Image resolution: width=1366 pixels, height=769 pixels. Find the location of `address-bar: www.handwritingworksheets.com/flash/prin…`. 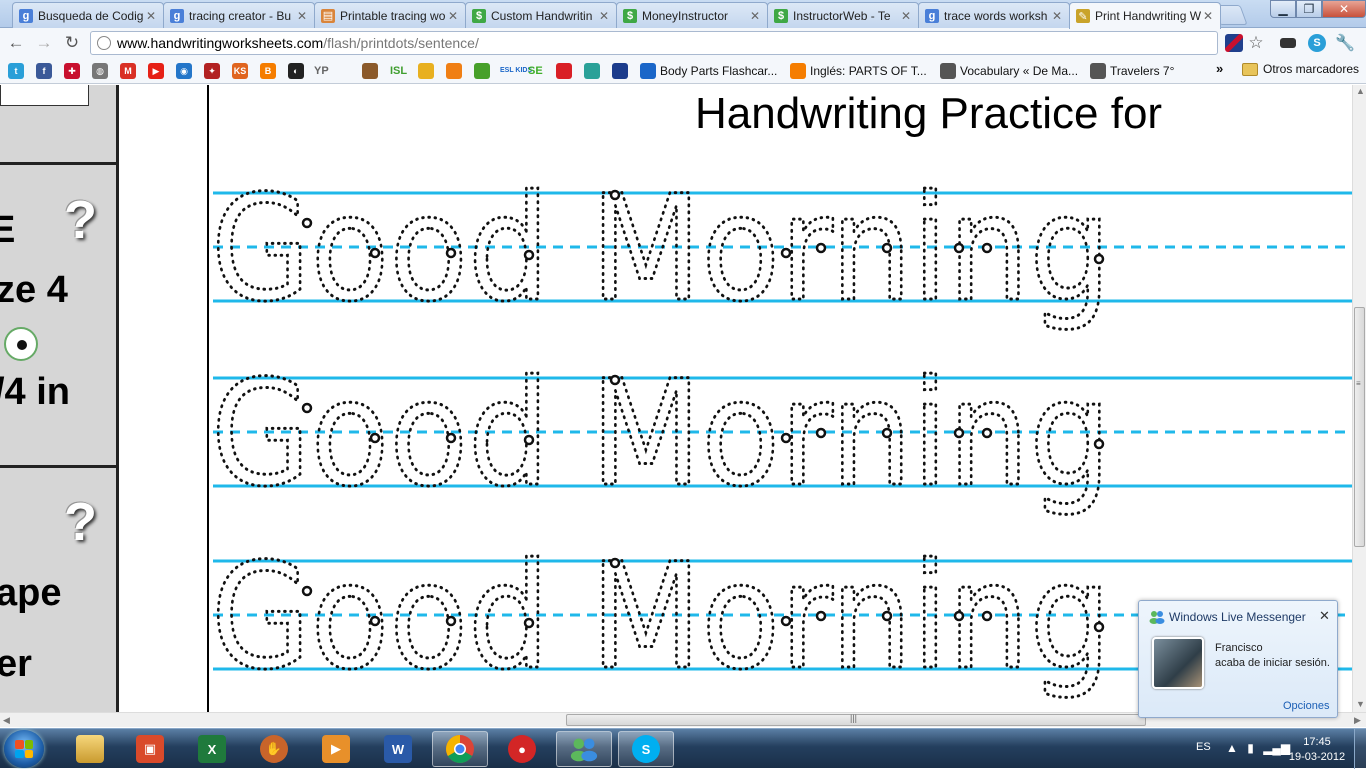

address-bar: www.handwritingworksheets.com/flash/prin… is located at coordinates (654, 43).